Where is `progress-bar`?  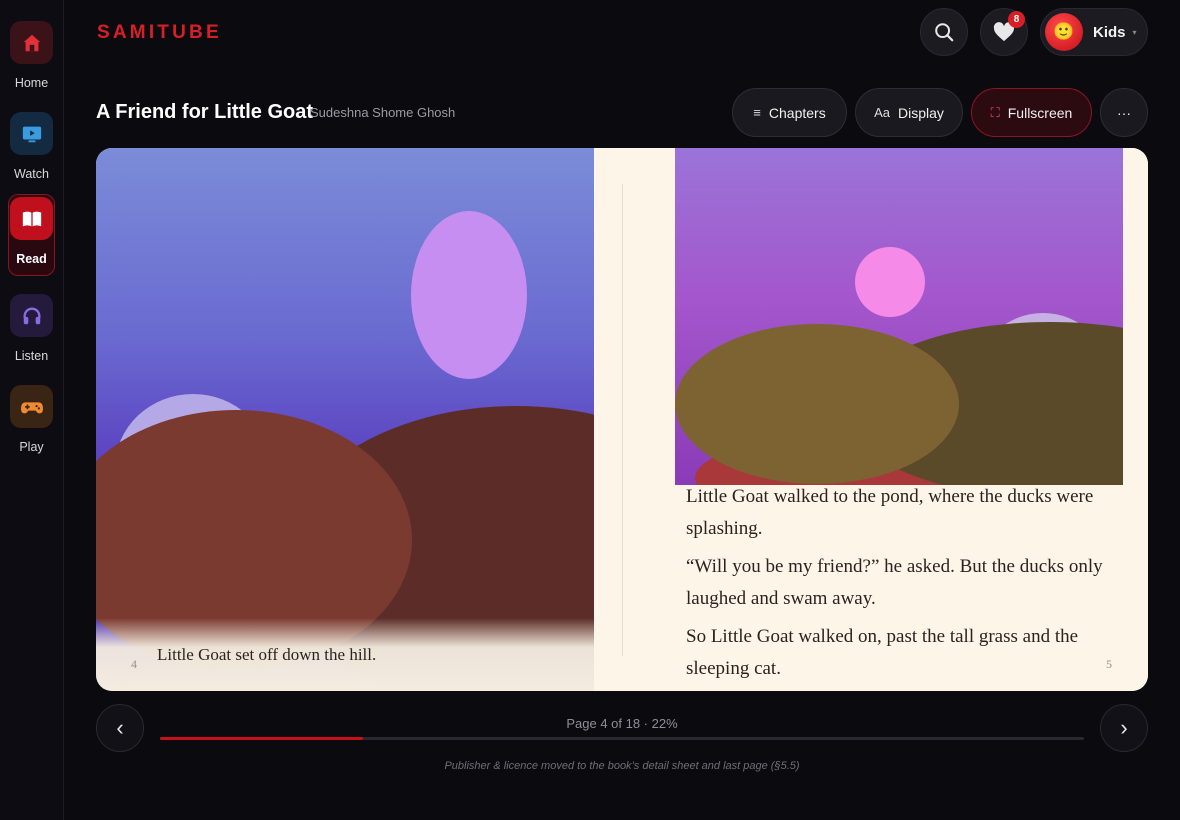
progress-bar is located at coordinates (622, 738).